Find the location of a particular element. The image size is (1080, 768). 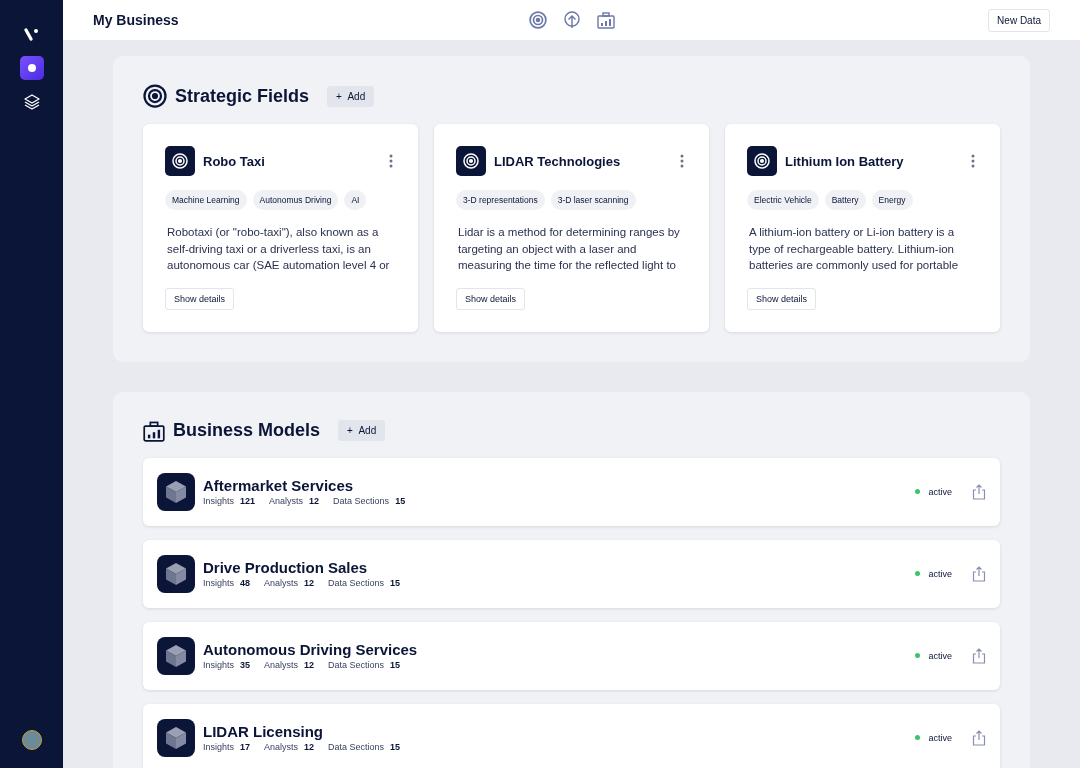

tag: Autonomus Driving is located at coordinates (295, 200).